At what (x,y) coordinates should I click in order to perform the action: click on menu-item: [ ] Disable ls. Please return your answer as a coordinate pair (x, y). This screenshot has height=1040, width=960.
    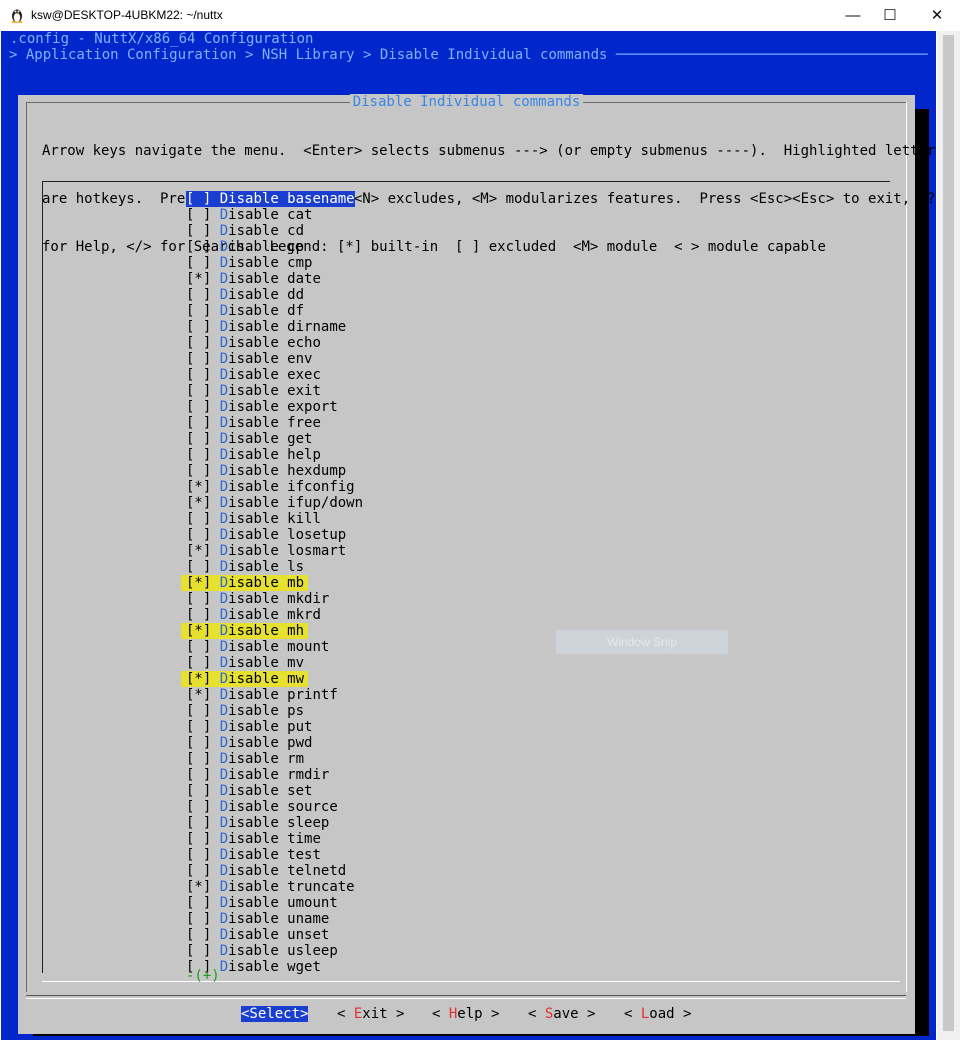
    Looking at the image, I should click on (245, 567).